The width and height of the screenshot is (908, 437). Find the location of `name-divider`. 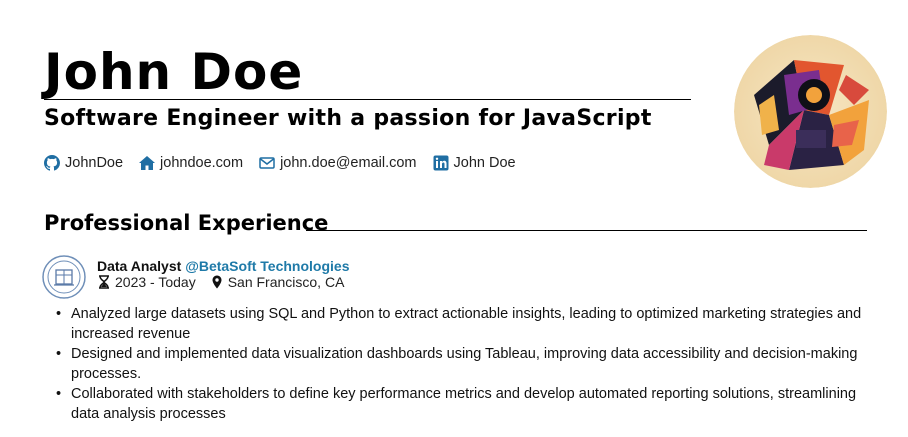

name-divider is located at coordinates (367, 99).